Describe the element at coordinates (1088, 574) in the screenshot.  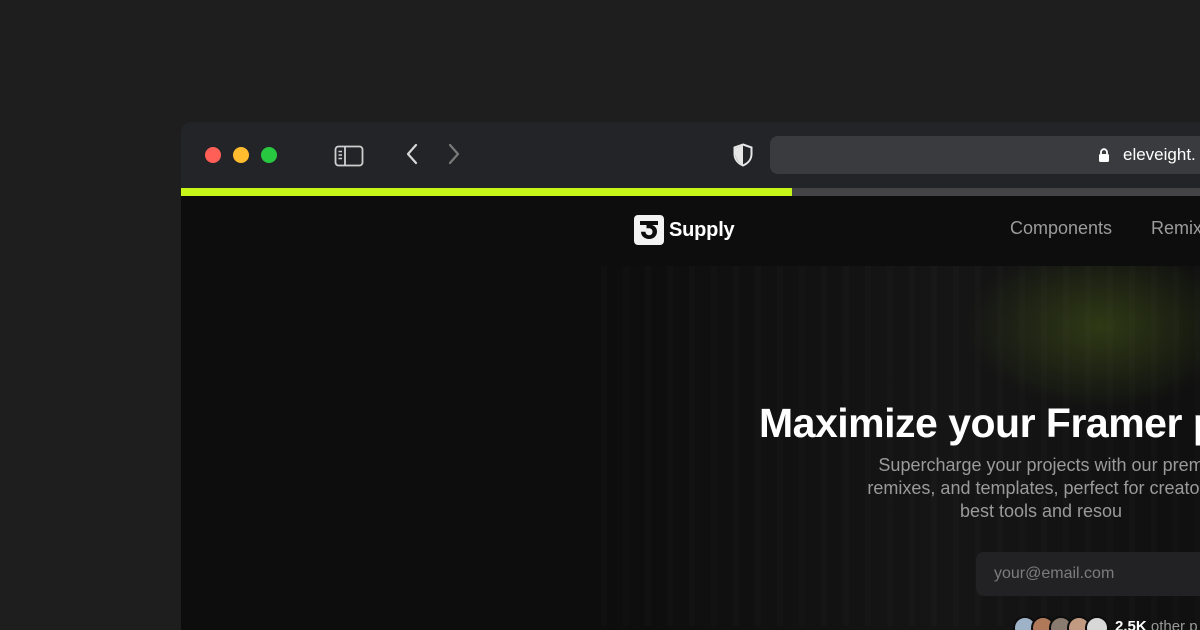
I see `email-input` at that location.